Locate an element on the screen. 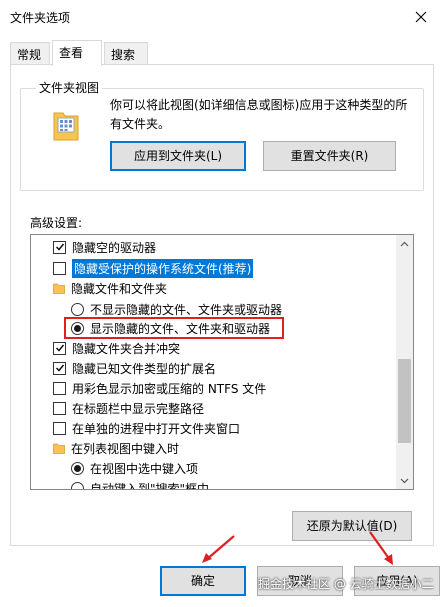 The height and width of the screenshot is (607, 444). list-item-label: 自动键入到"搜索"框中 is located at coordinates (150, 485).